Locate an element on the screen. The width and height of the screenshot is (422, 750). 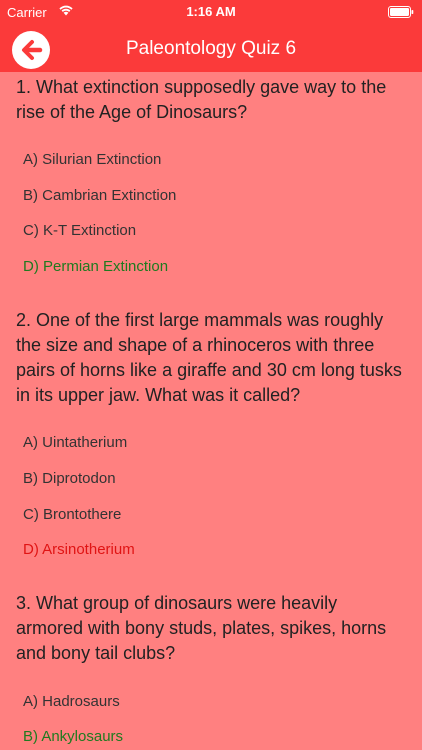
answer-3b: B) Ankylosaurs is located at coordinates (73, 736).